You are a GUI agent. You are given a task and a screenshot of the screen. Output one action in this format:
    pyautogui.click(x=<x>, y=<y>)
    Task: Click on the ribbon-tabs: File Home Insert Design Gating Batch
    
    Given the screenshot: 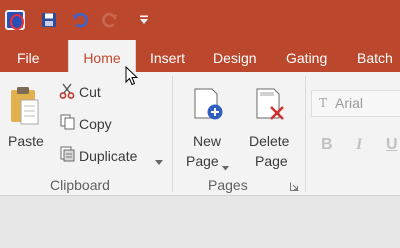 What is the action you would take?
    pyautogui.click(x=200, y=56)
    